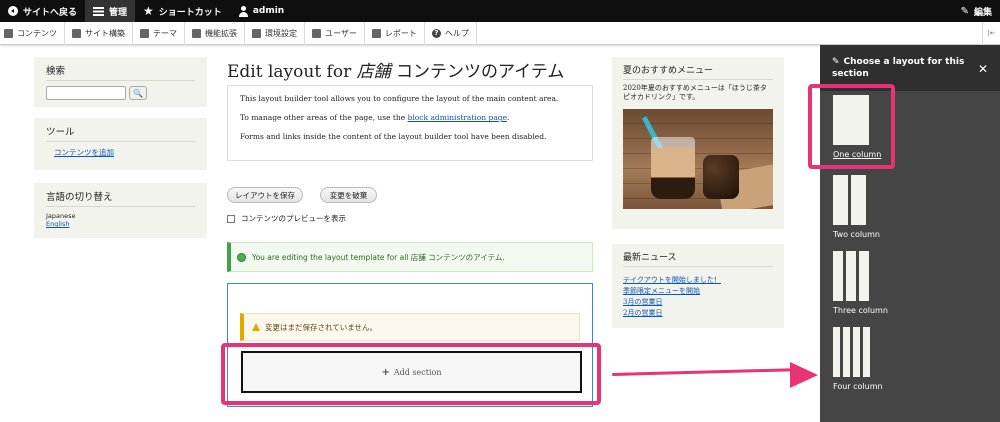 The width and height of the screenshot is (1000, 422). Describe the element at coordinates (991, 33) in the screenshot. I see `orientation-toggle: |⇤` at that location.